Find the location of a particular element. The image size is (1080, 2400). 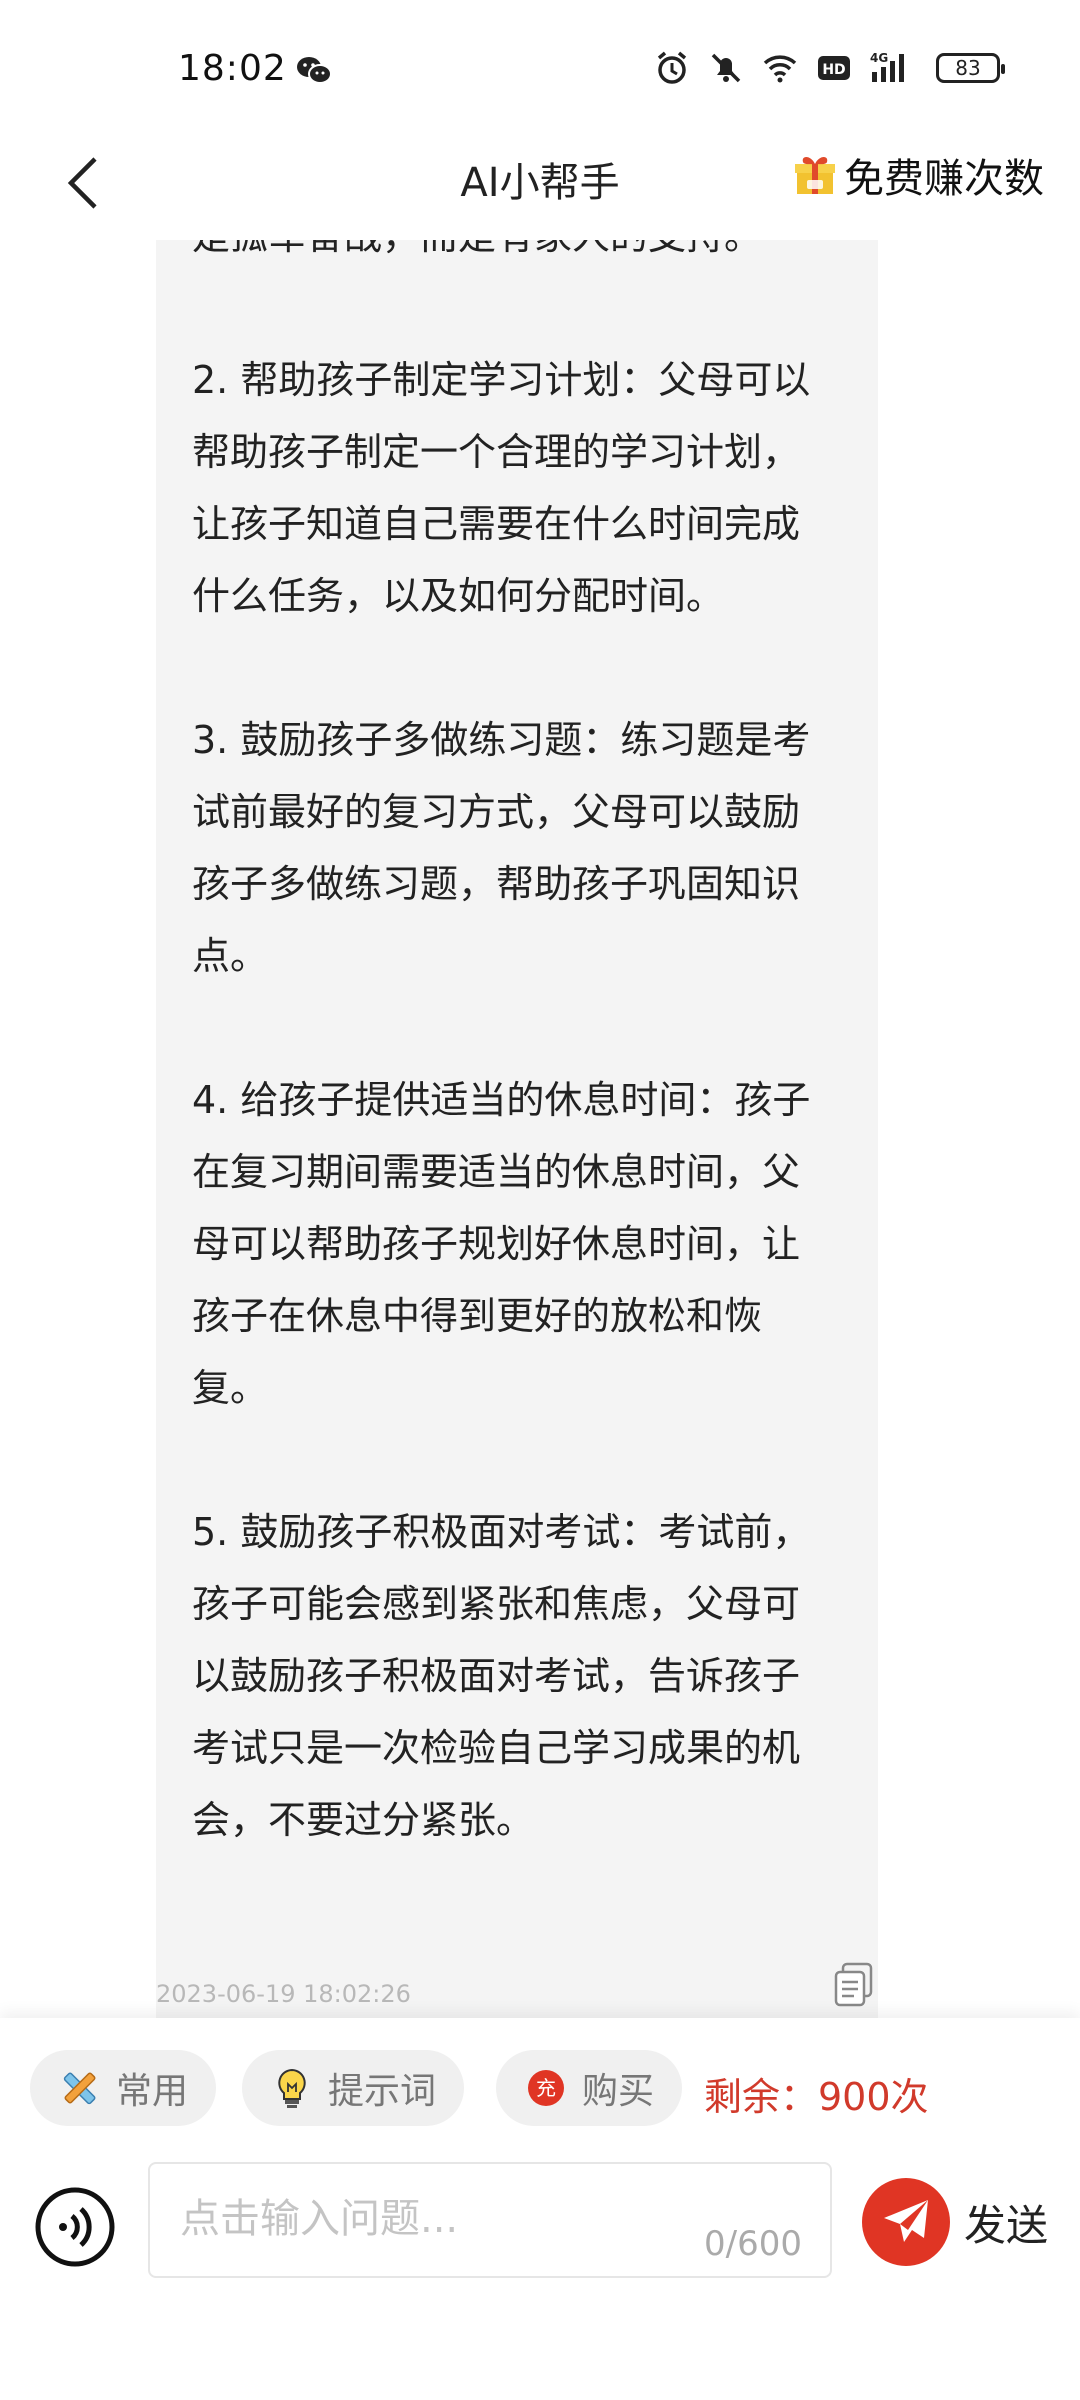

lightbulb-icon is located at coordinates (292, 2088).